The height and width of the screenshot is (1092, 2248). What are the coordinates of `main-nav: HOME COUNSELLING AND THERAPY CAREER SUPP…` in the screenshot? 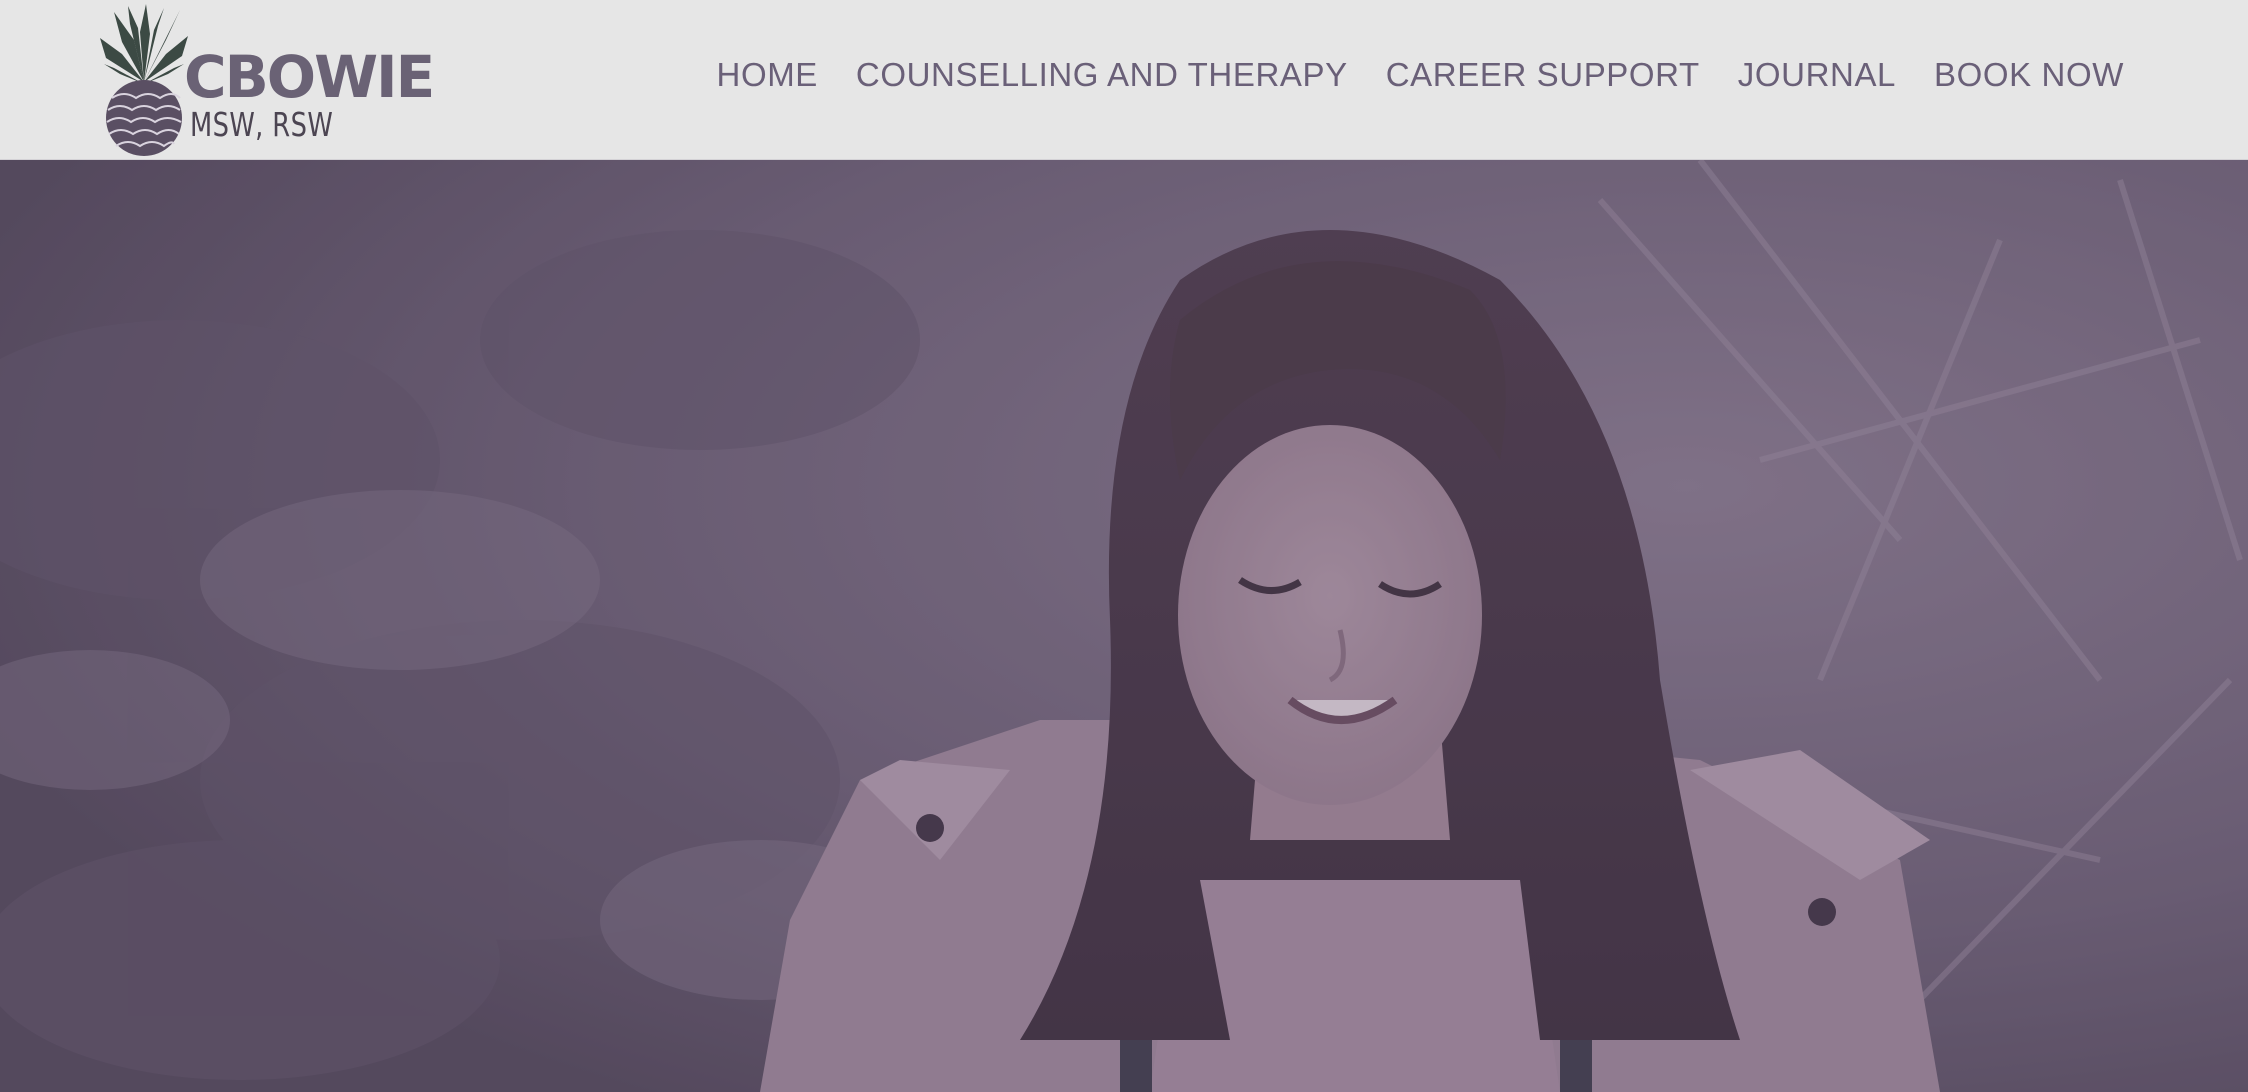 It's located at (1420, 74).